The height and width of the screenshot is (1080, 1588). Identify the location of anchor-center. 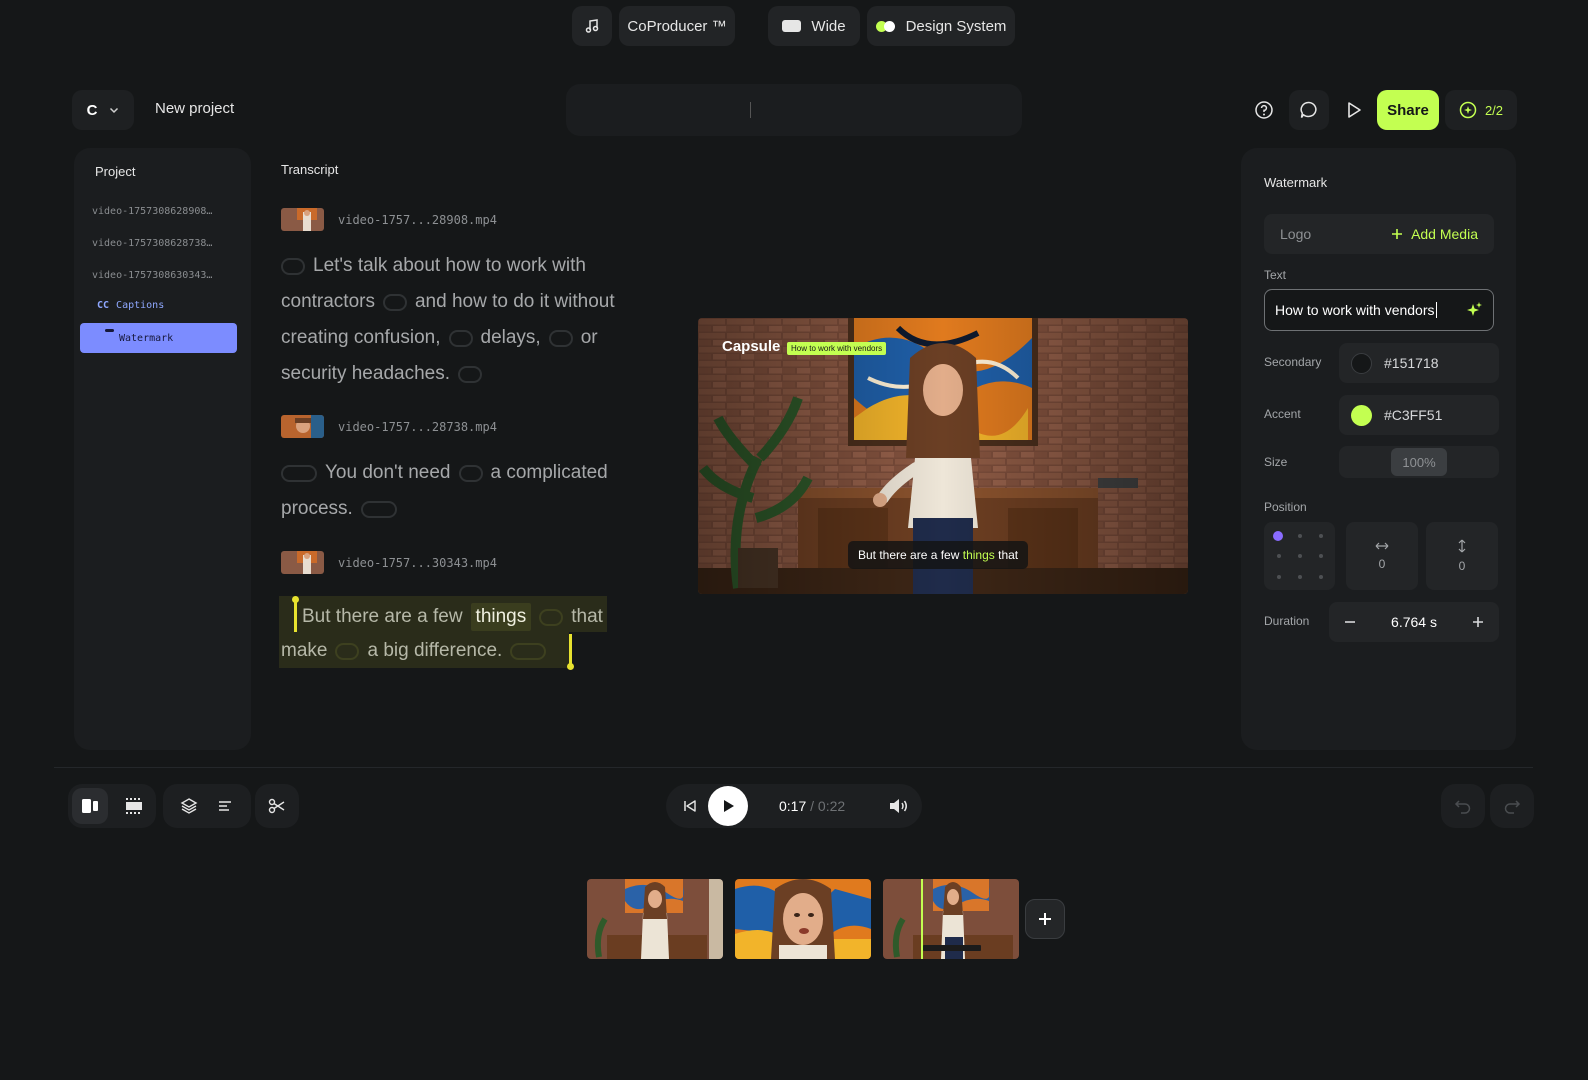
(1300, 556).